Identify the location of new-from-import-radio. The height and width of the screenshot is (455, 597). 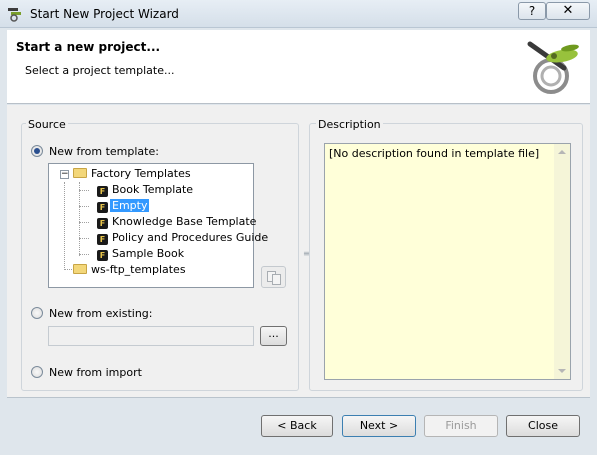
(37, 372).